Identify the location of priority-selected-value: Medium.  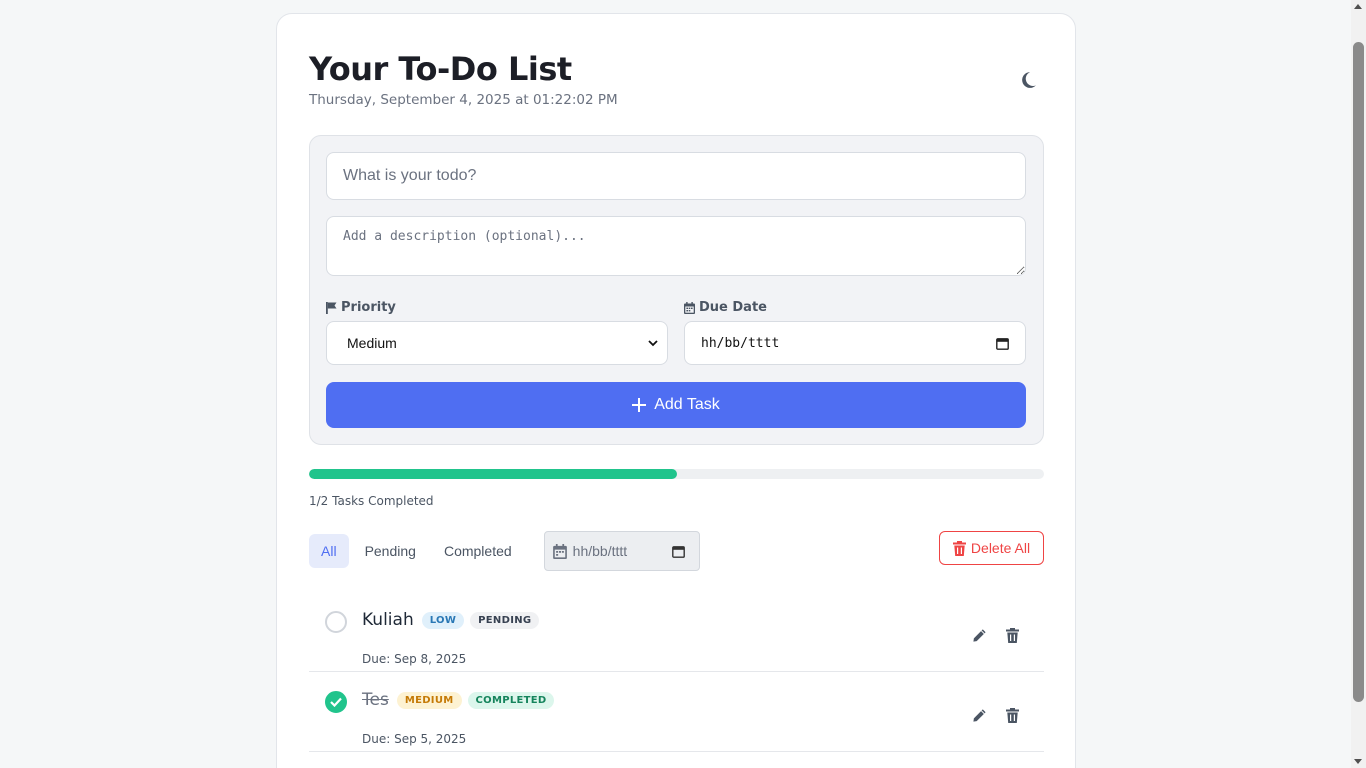
(372, 343).